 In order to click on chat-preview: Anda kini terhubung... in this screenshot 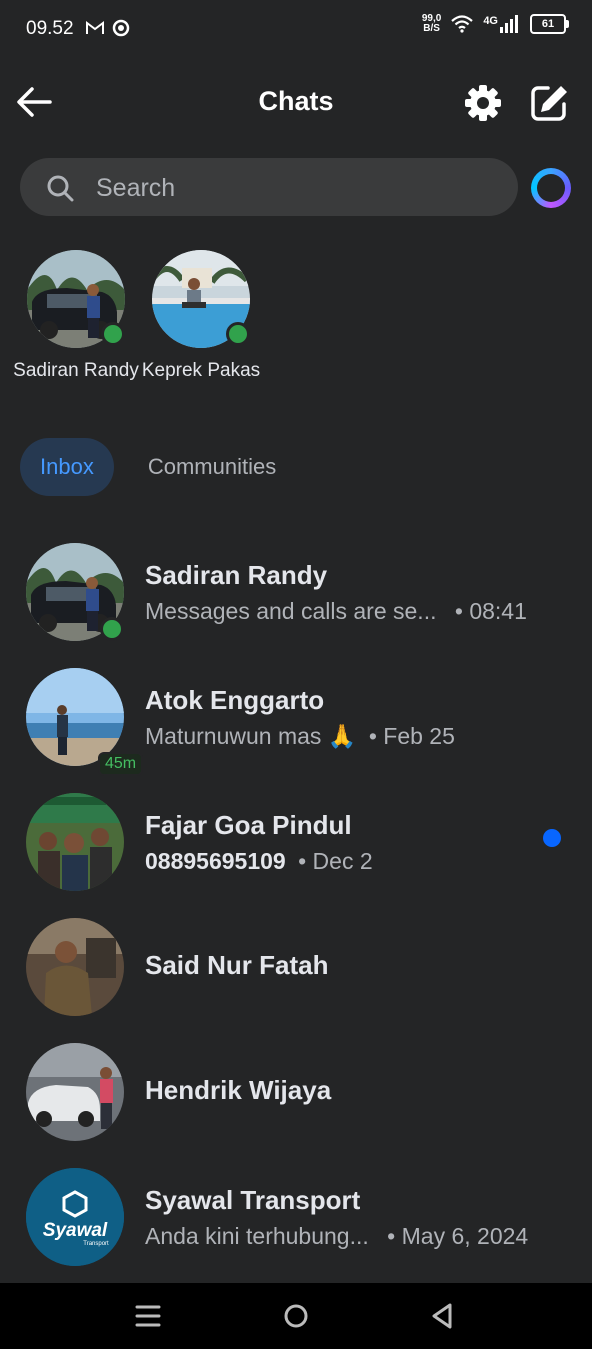, I will do `click(257, 1236)`.